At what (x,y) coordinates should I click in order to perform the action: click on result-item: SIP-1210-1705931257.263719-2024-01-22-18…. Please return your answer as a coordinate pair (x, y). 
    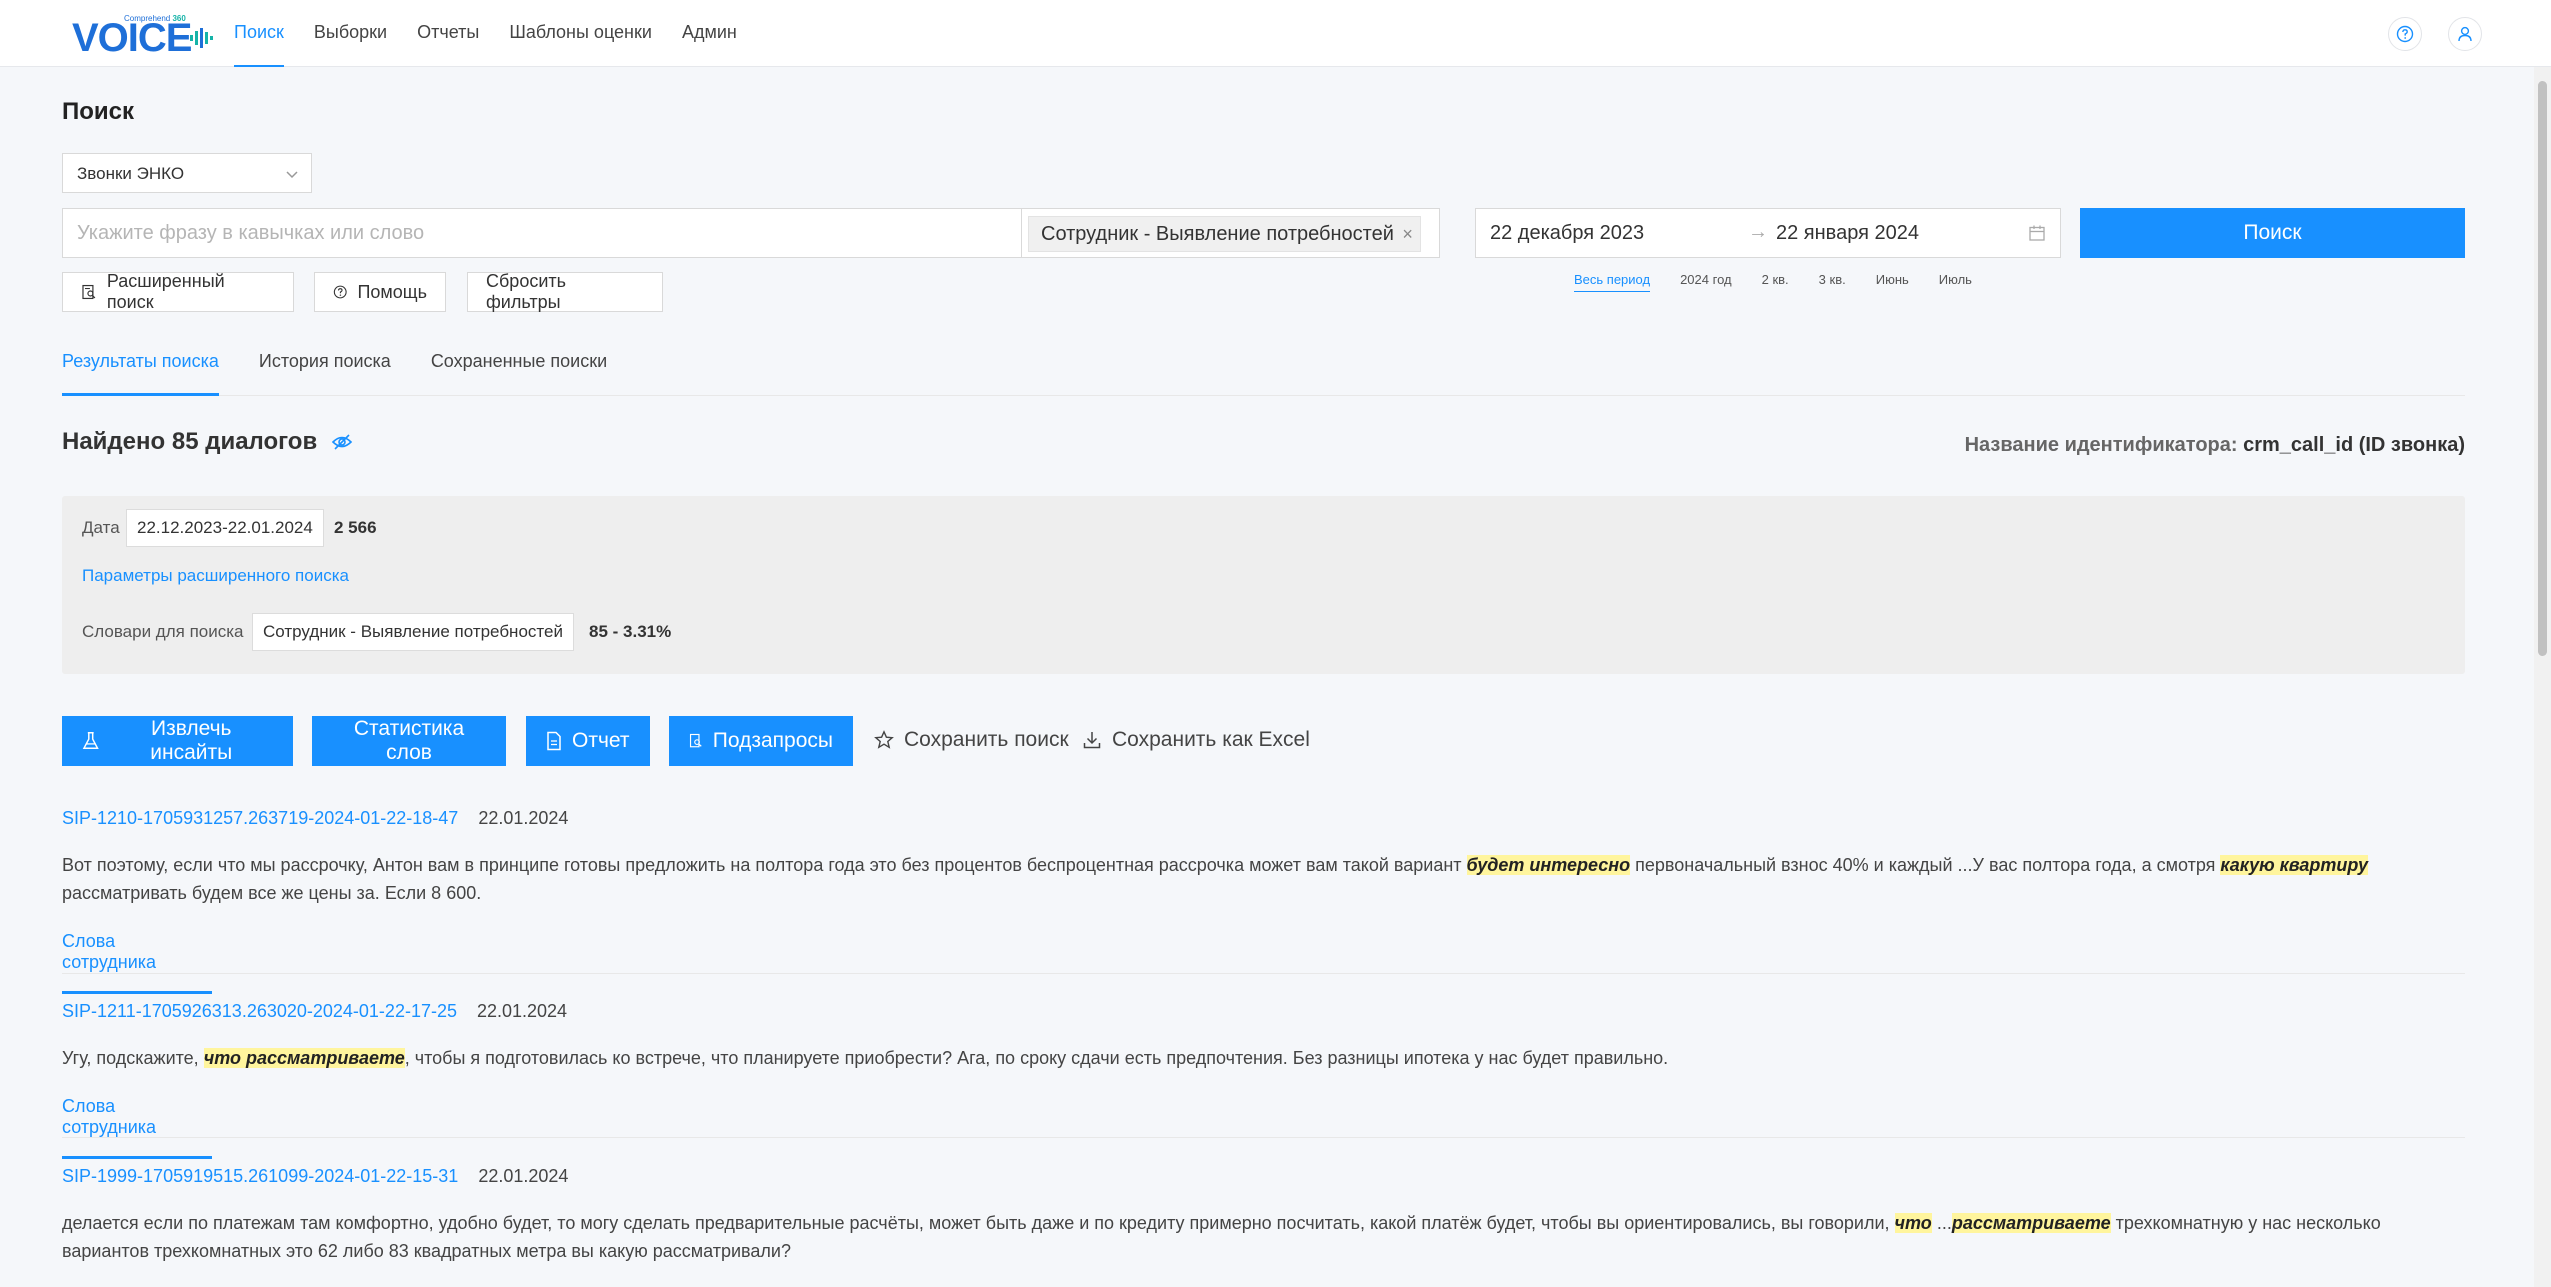
    Looking at the image, I should click on (1263, 901).